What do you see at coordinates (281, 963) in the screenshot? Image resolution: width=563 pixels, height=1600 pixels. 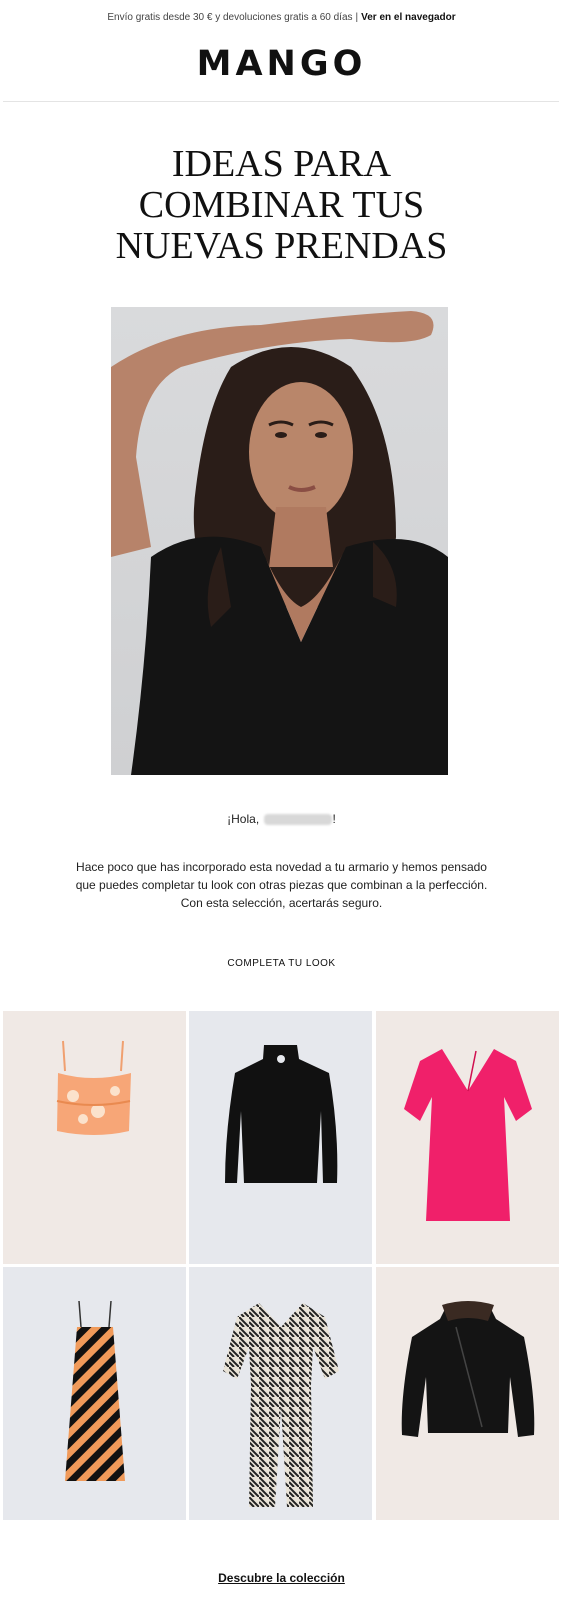 I see `section-heading: COMPLETA TU LOOK` at bounding box center [281, 963].